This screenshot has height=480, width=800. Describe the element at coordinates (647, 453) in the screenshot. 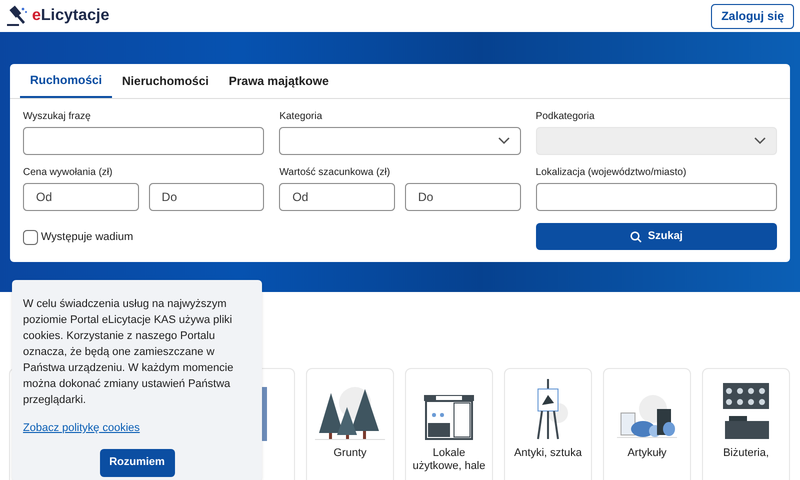

I see `category-label: Artykuły` at that location.